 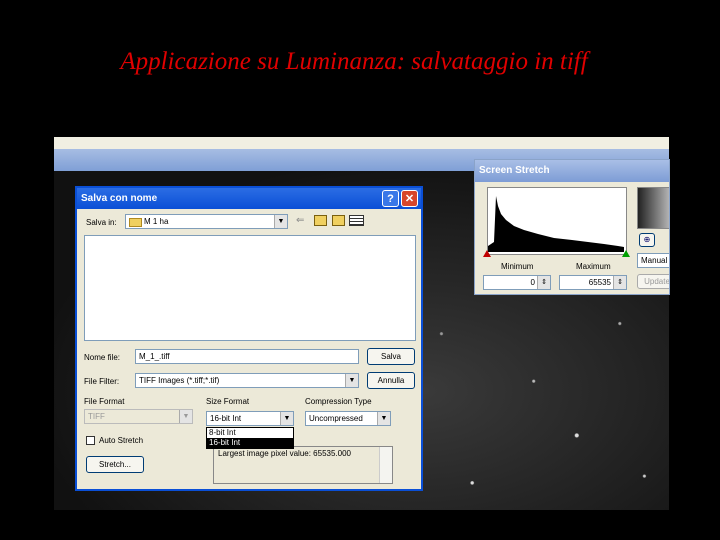 What do you see at coordinates (135, 222) in the screenshot?
I see `folder-icon` at bounding box center [135, 222].